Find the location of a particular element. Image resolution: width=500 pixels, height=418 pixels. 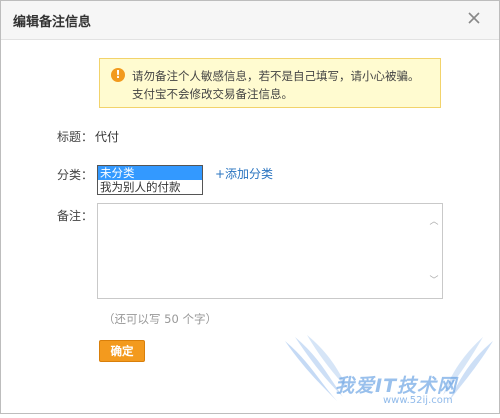

watermark-wings-icon is located at coordinates (389, 368).